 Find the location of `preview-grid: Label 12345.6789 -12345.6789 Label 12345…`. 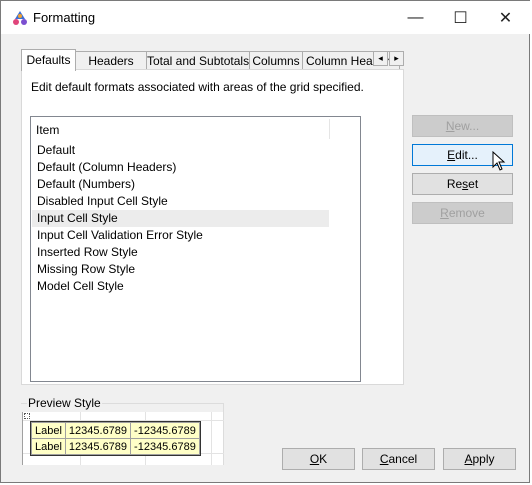

preview-grid: Label 12345.6789 -12345.6789 Label 12345… is located at coordinates (123, 438).